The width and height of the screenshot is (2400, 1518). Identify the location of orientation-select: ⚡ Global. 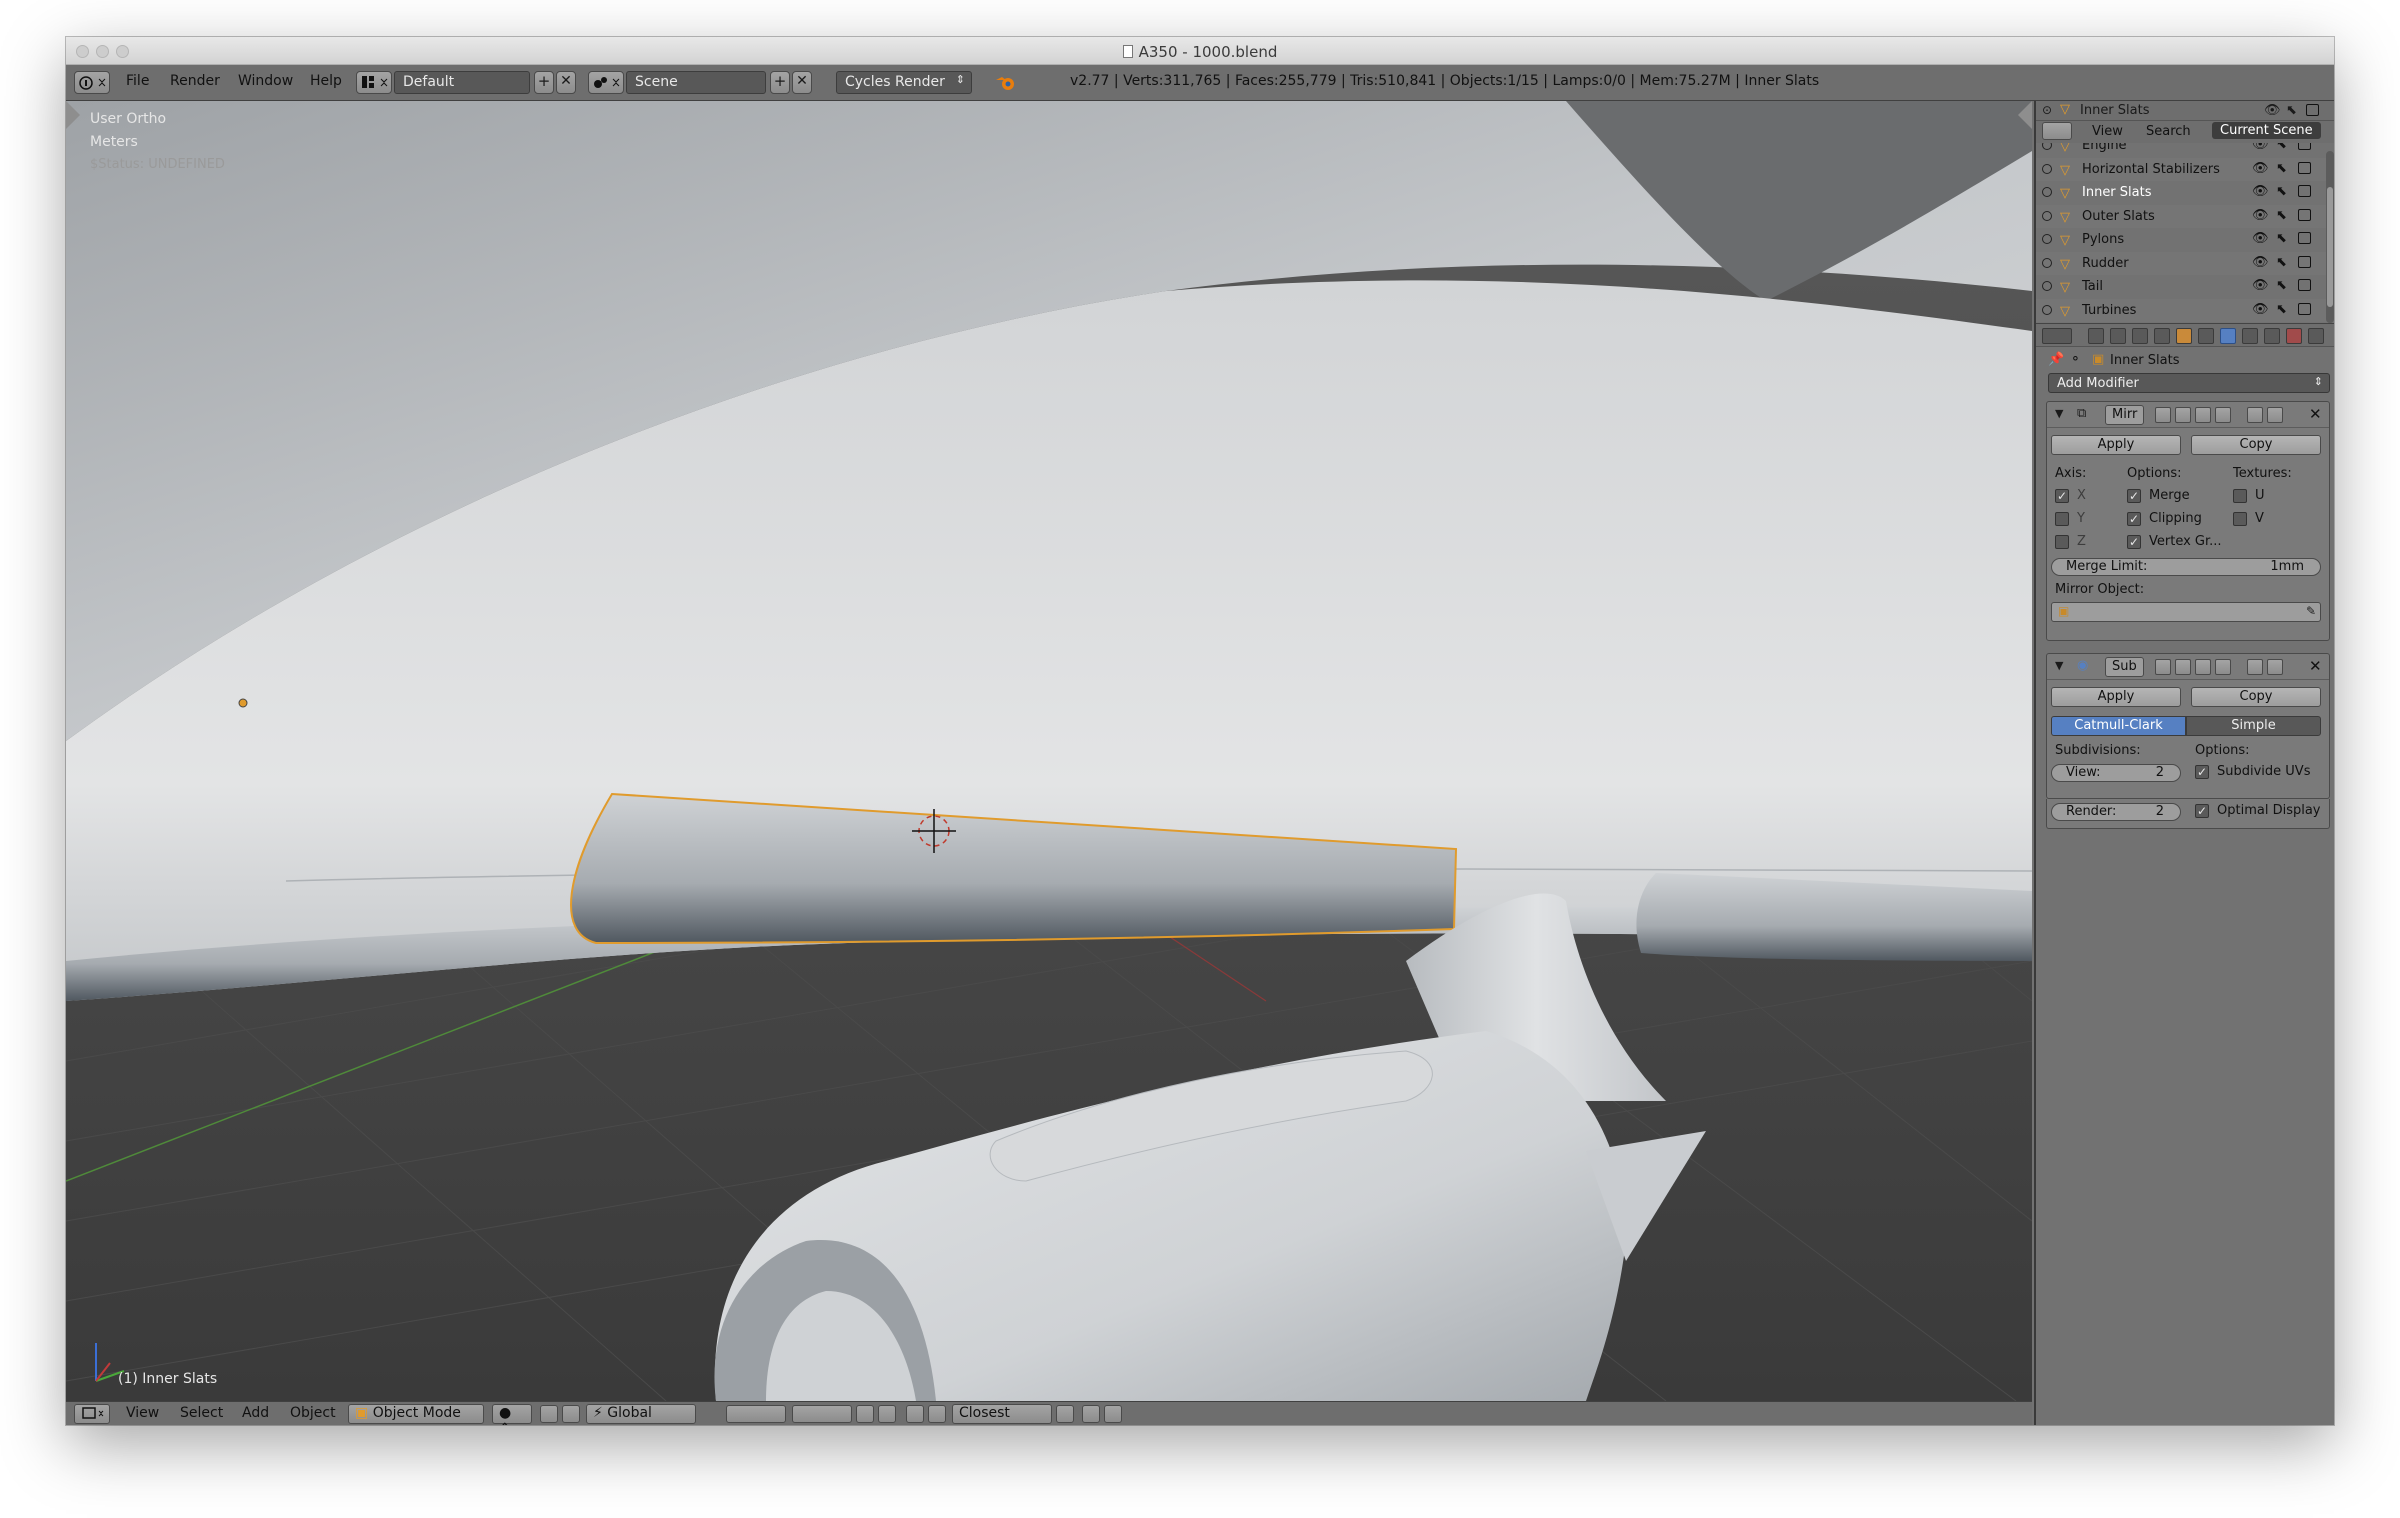
(641, 1414).